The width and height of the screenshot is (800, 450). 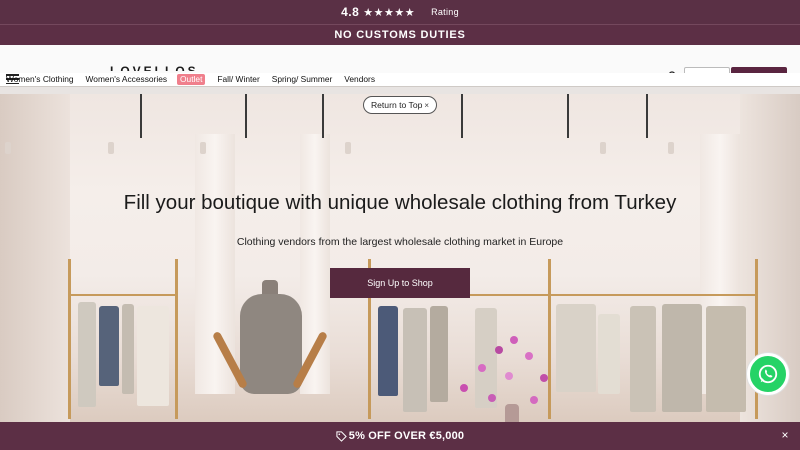 What do you see at coordinates (154, 68) in the screenshot?
I see `site-logo: LOVELLOS` at bounding box center [154, 68].